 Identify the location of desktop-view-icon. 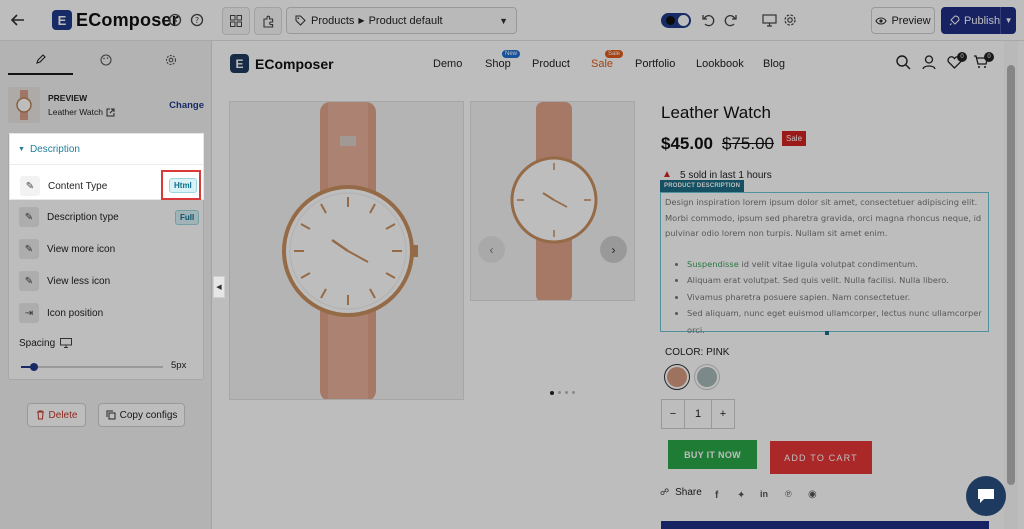
(769, 20).